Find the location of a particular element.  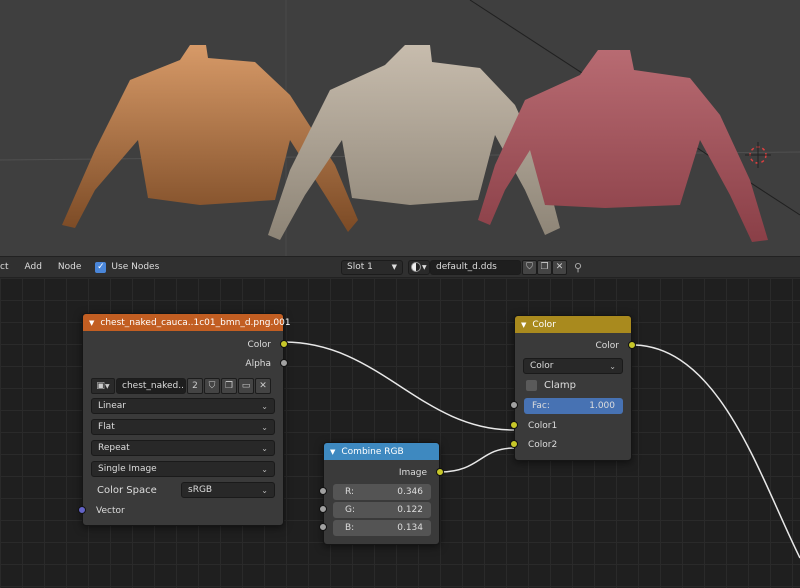

duplicate-image-icon: ❐ is located at coordinates (229, 386).